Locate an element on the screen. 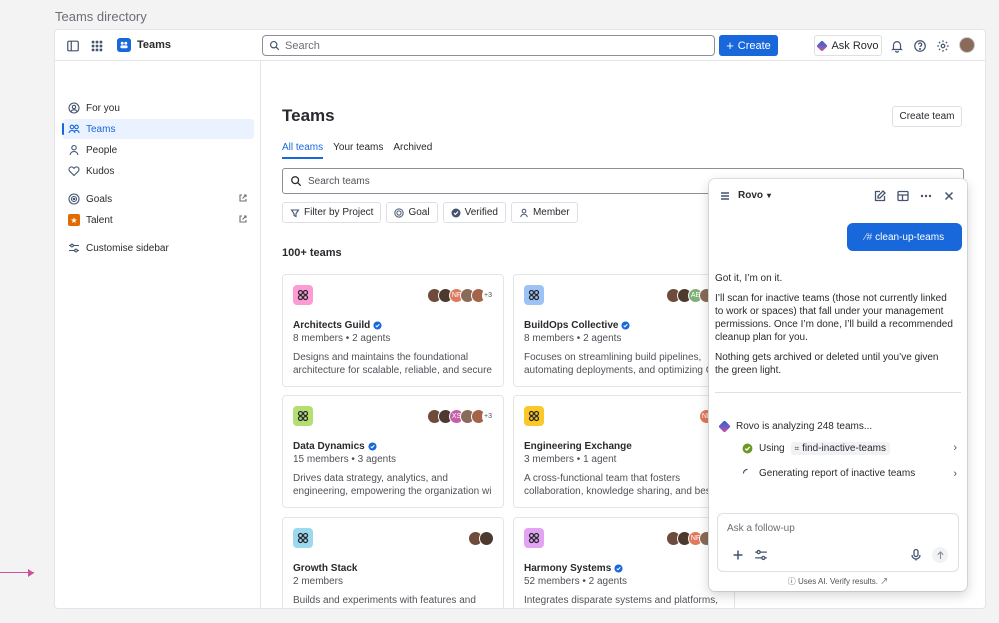  team-name: Engineering Exchange is located at coordinates (578, 446).